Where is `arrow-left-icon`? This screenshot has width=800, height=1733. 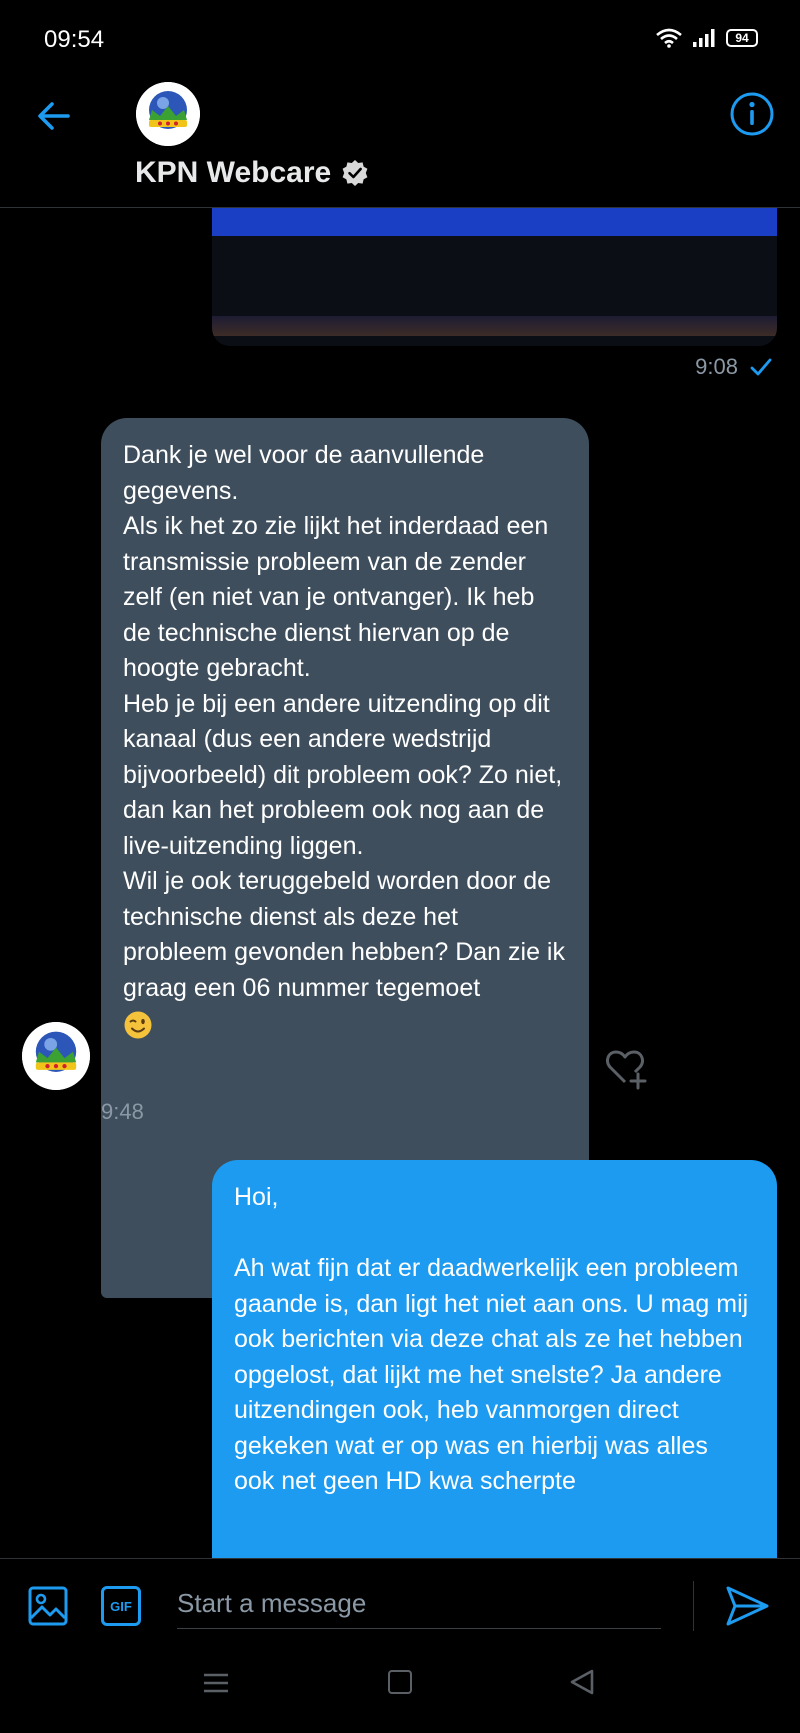 arrow-left-icon is located at coordinates (54, 116).